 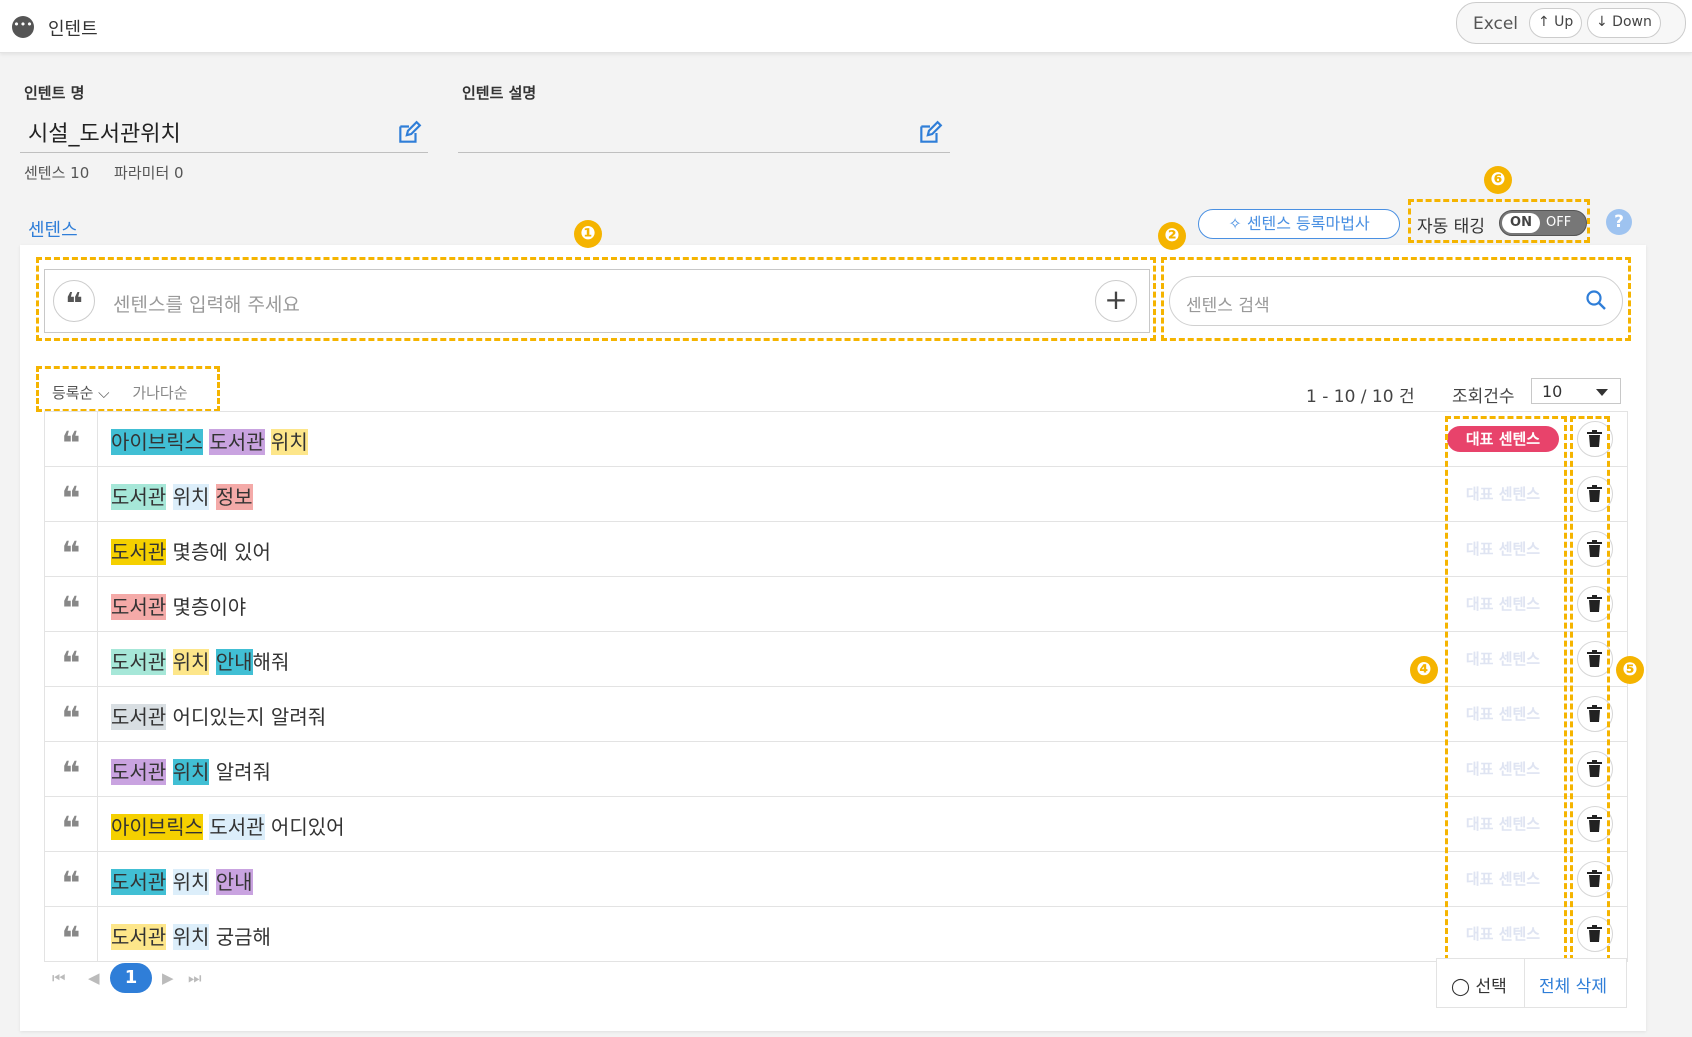 I want to click on app-header: ••• 인텐트 Excel ↑ Up ↓ Down, so click(x=846, y=26).